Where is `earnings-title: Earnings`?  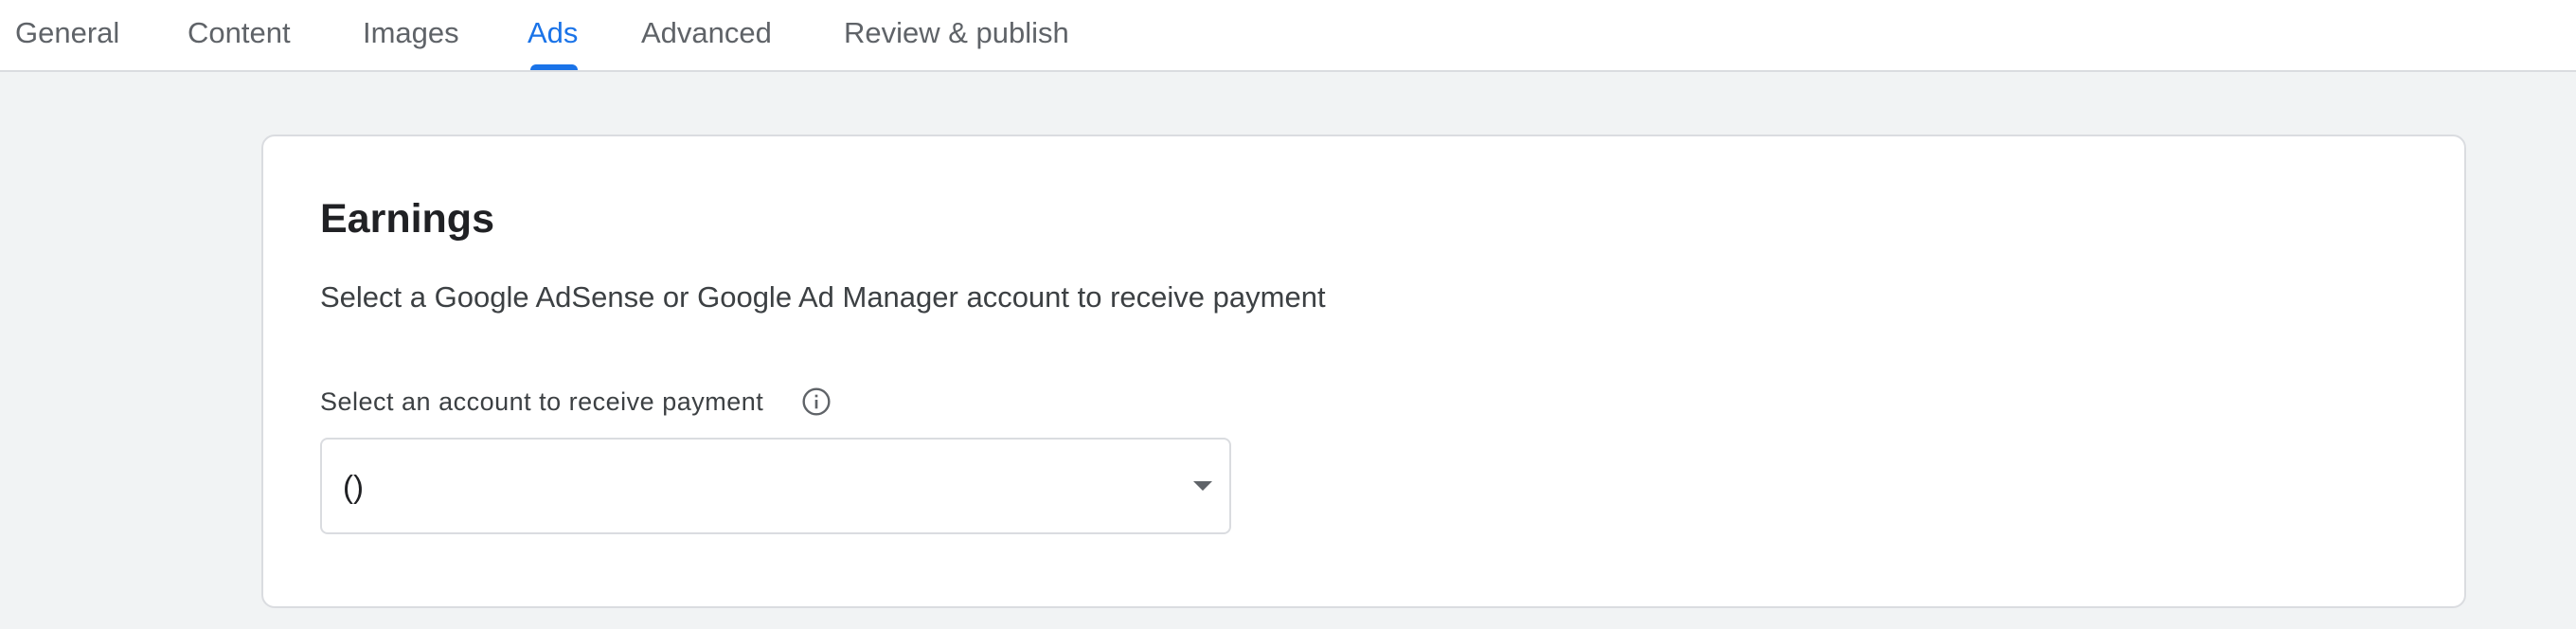 earnings-title: Earnings is located at coordinates (407, 219).